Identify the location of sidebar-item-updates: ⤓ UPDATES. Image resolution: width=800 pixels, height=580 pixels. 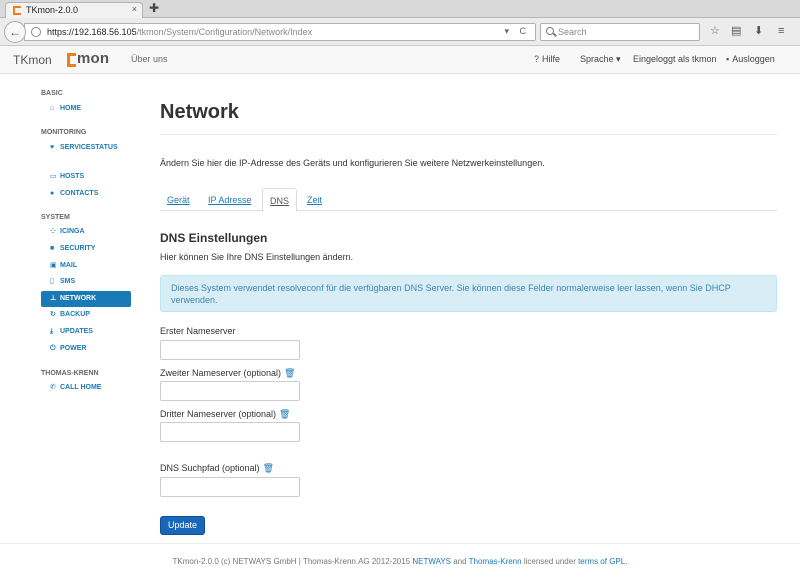
(86, 332).